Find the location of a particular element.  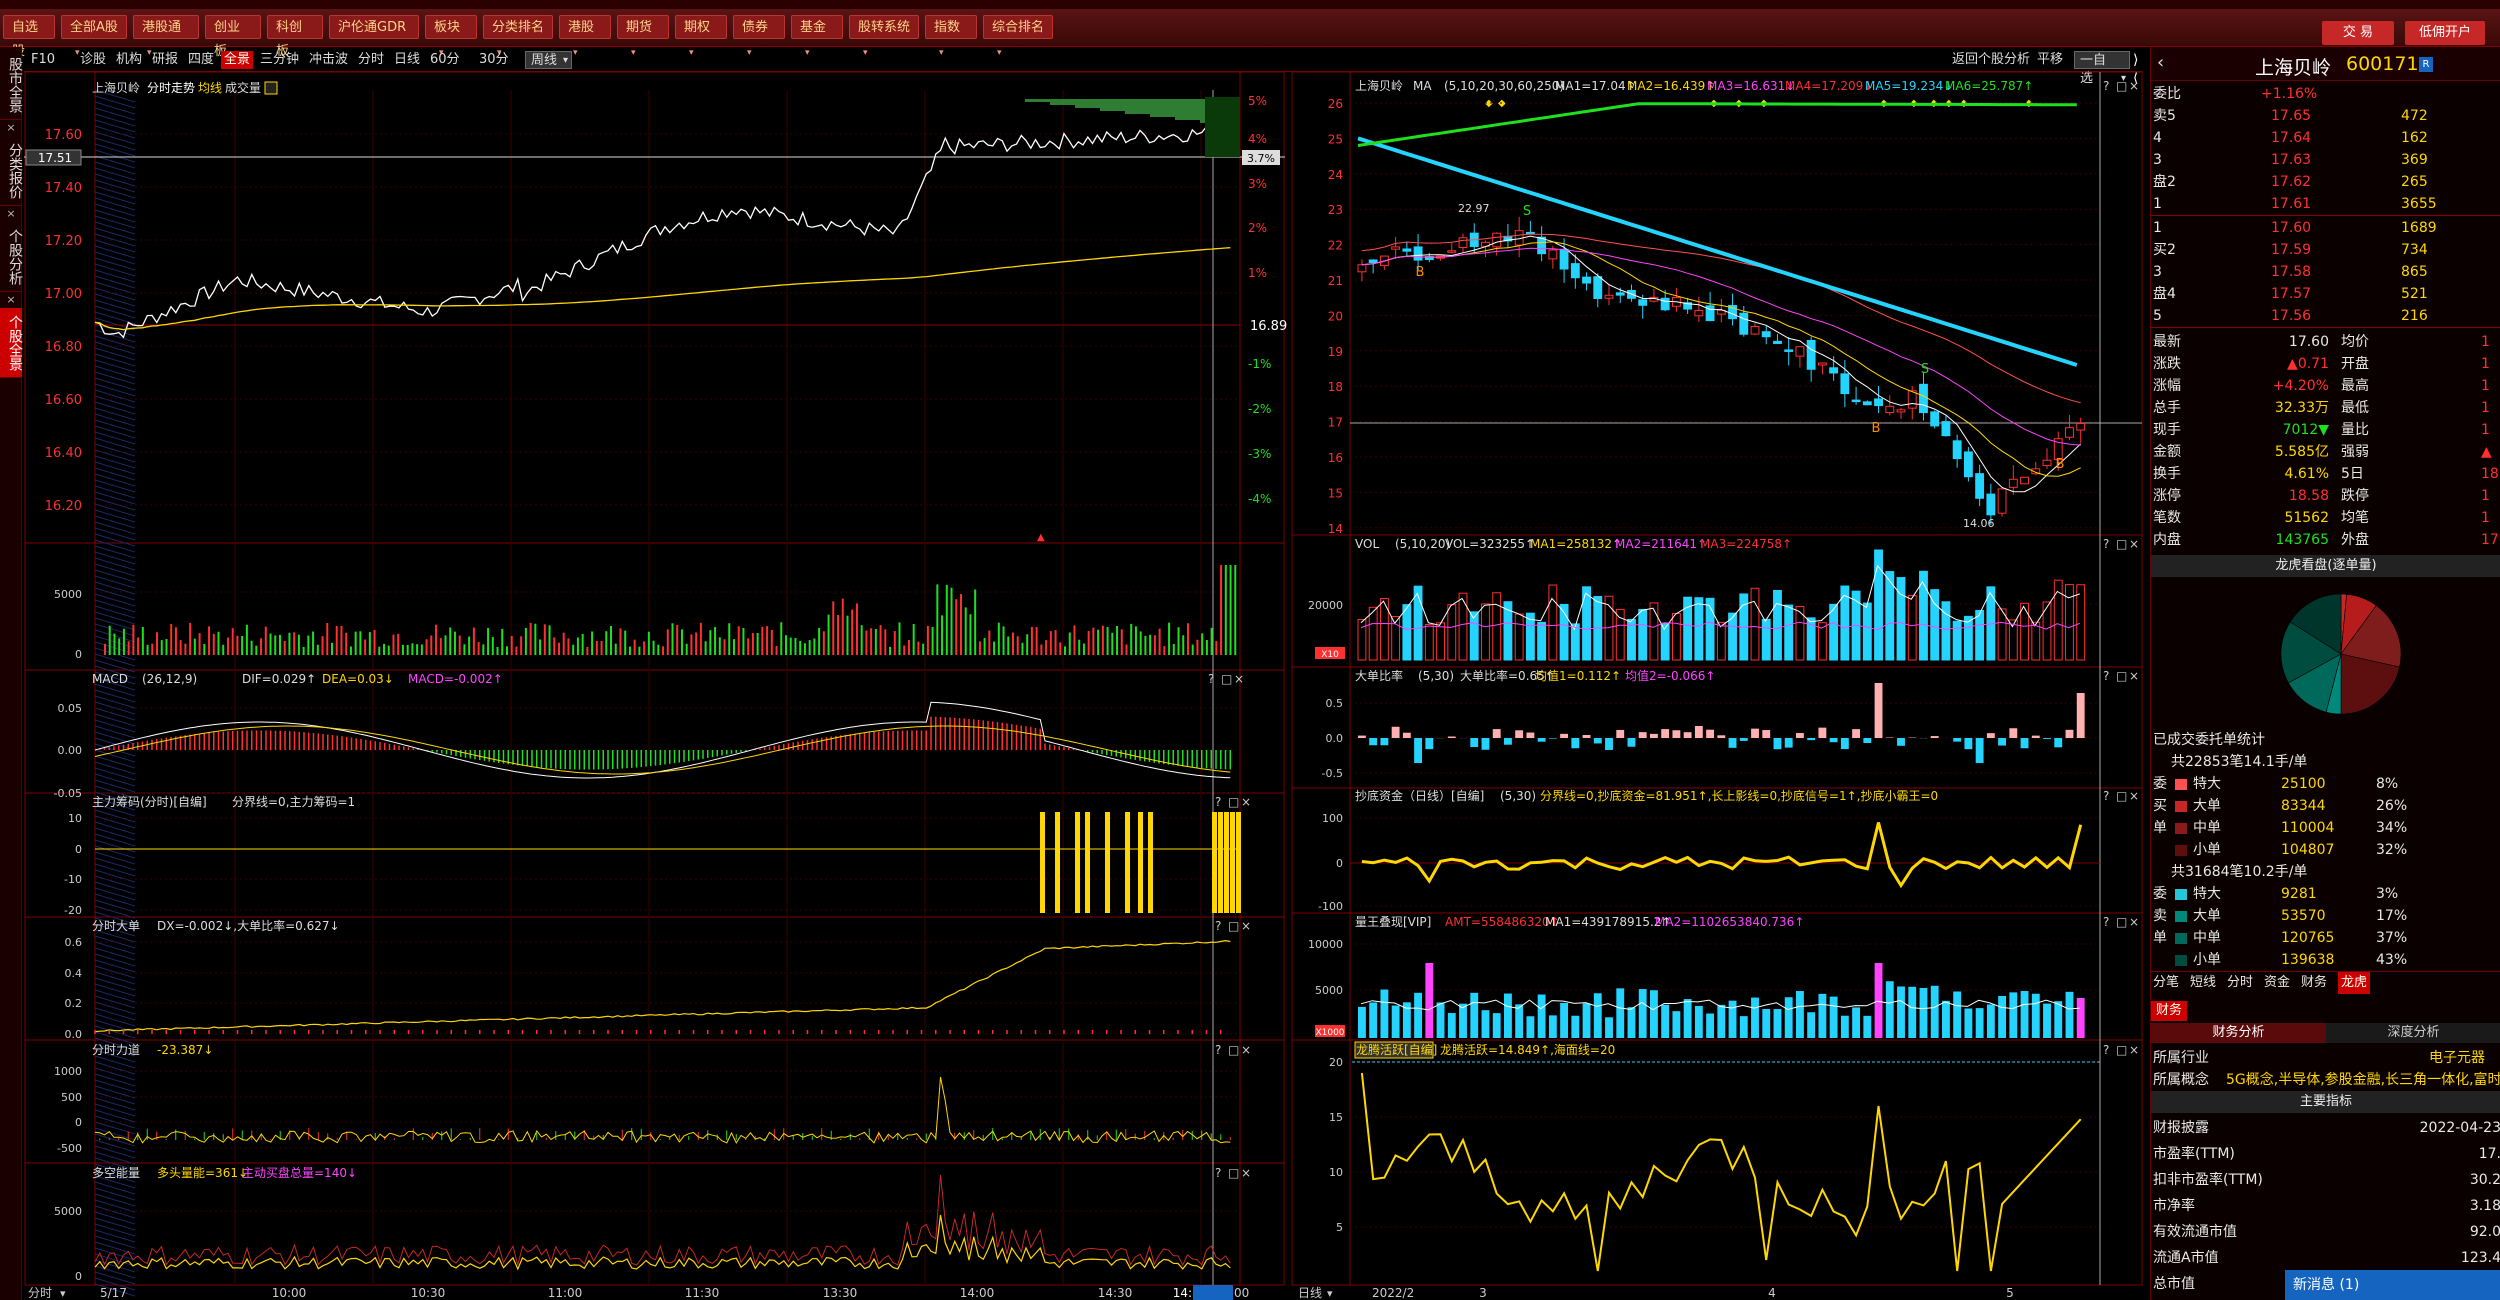

bid-label: 1 is located at coordinates (2157, 228).